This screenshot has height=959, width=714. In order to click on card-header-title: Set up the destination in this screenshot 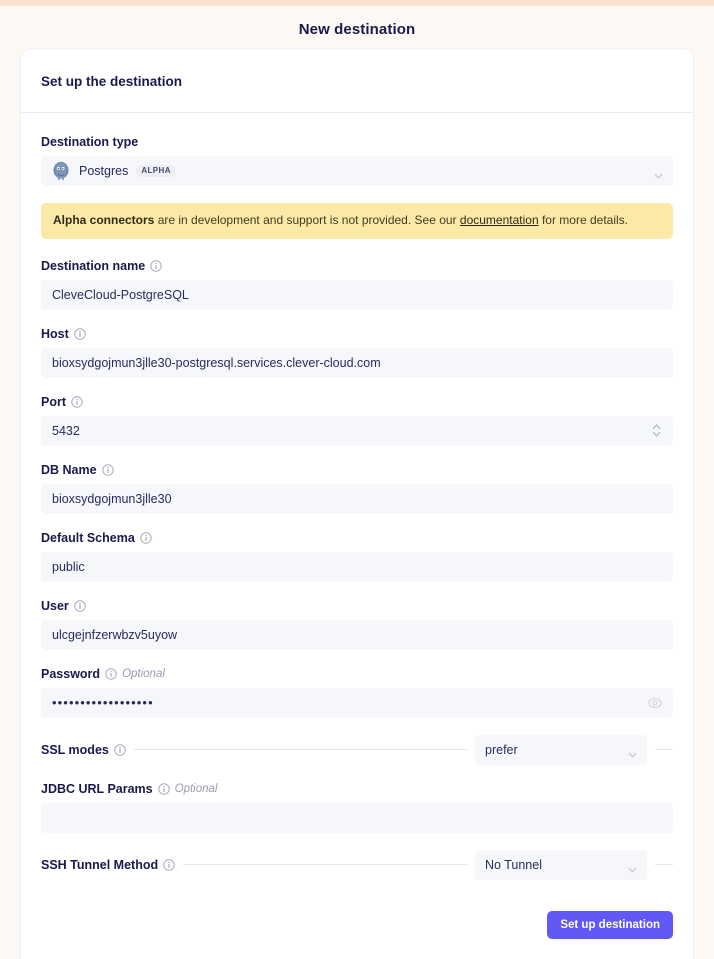, I will do `click(112, 81)`.